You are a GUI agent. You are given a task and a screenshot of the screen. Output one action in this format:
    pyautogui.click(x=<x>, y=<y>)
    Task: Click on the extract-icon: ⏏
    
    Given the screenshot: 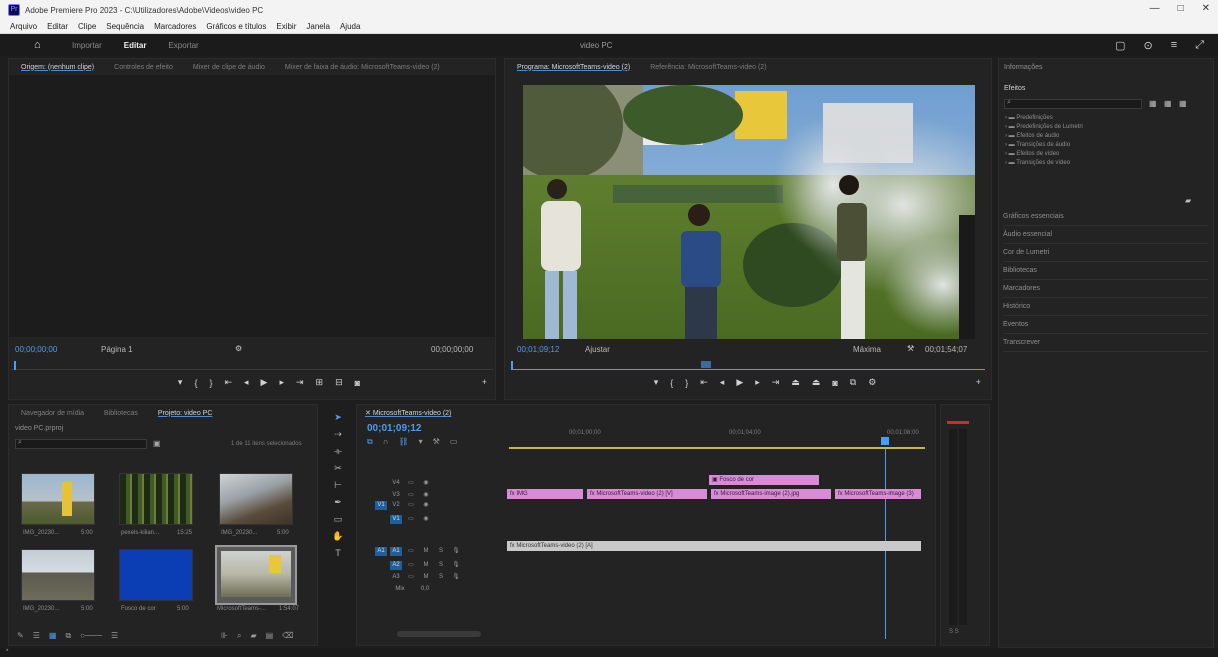 What is the action you would take?
    pyautogui.click(x=816, y=382)
    